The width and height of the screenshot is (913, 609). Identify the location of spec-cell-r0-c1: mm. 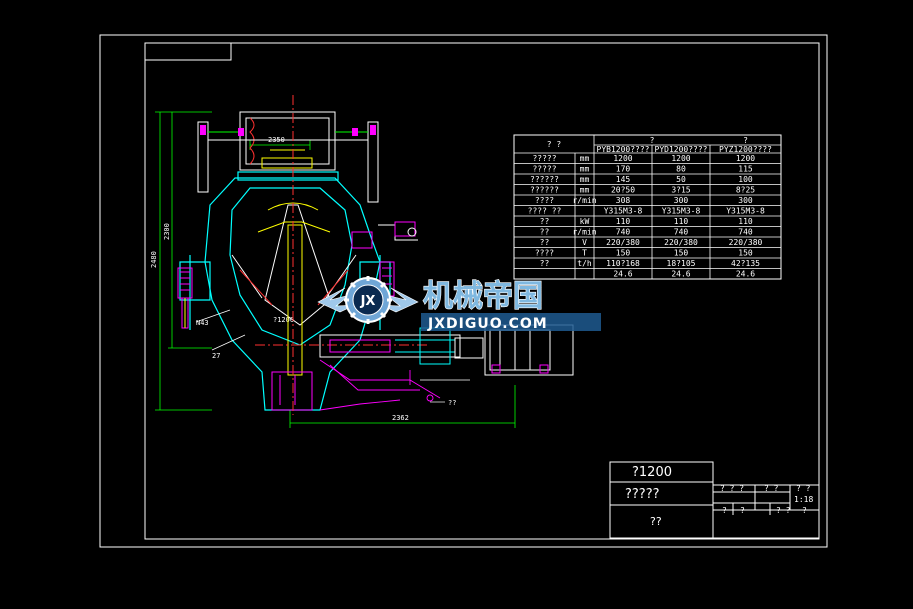
(585, 158).